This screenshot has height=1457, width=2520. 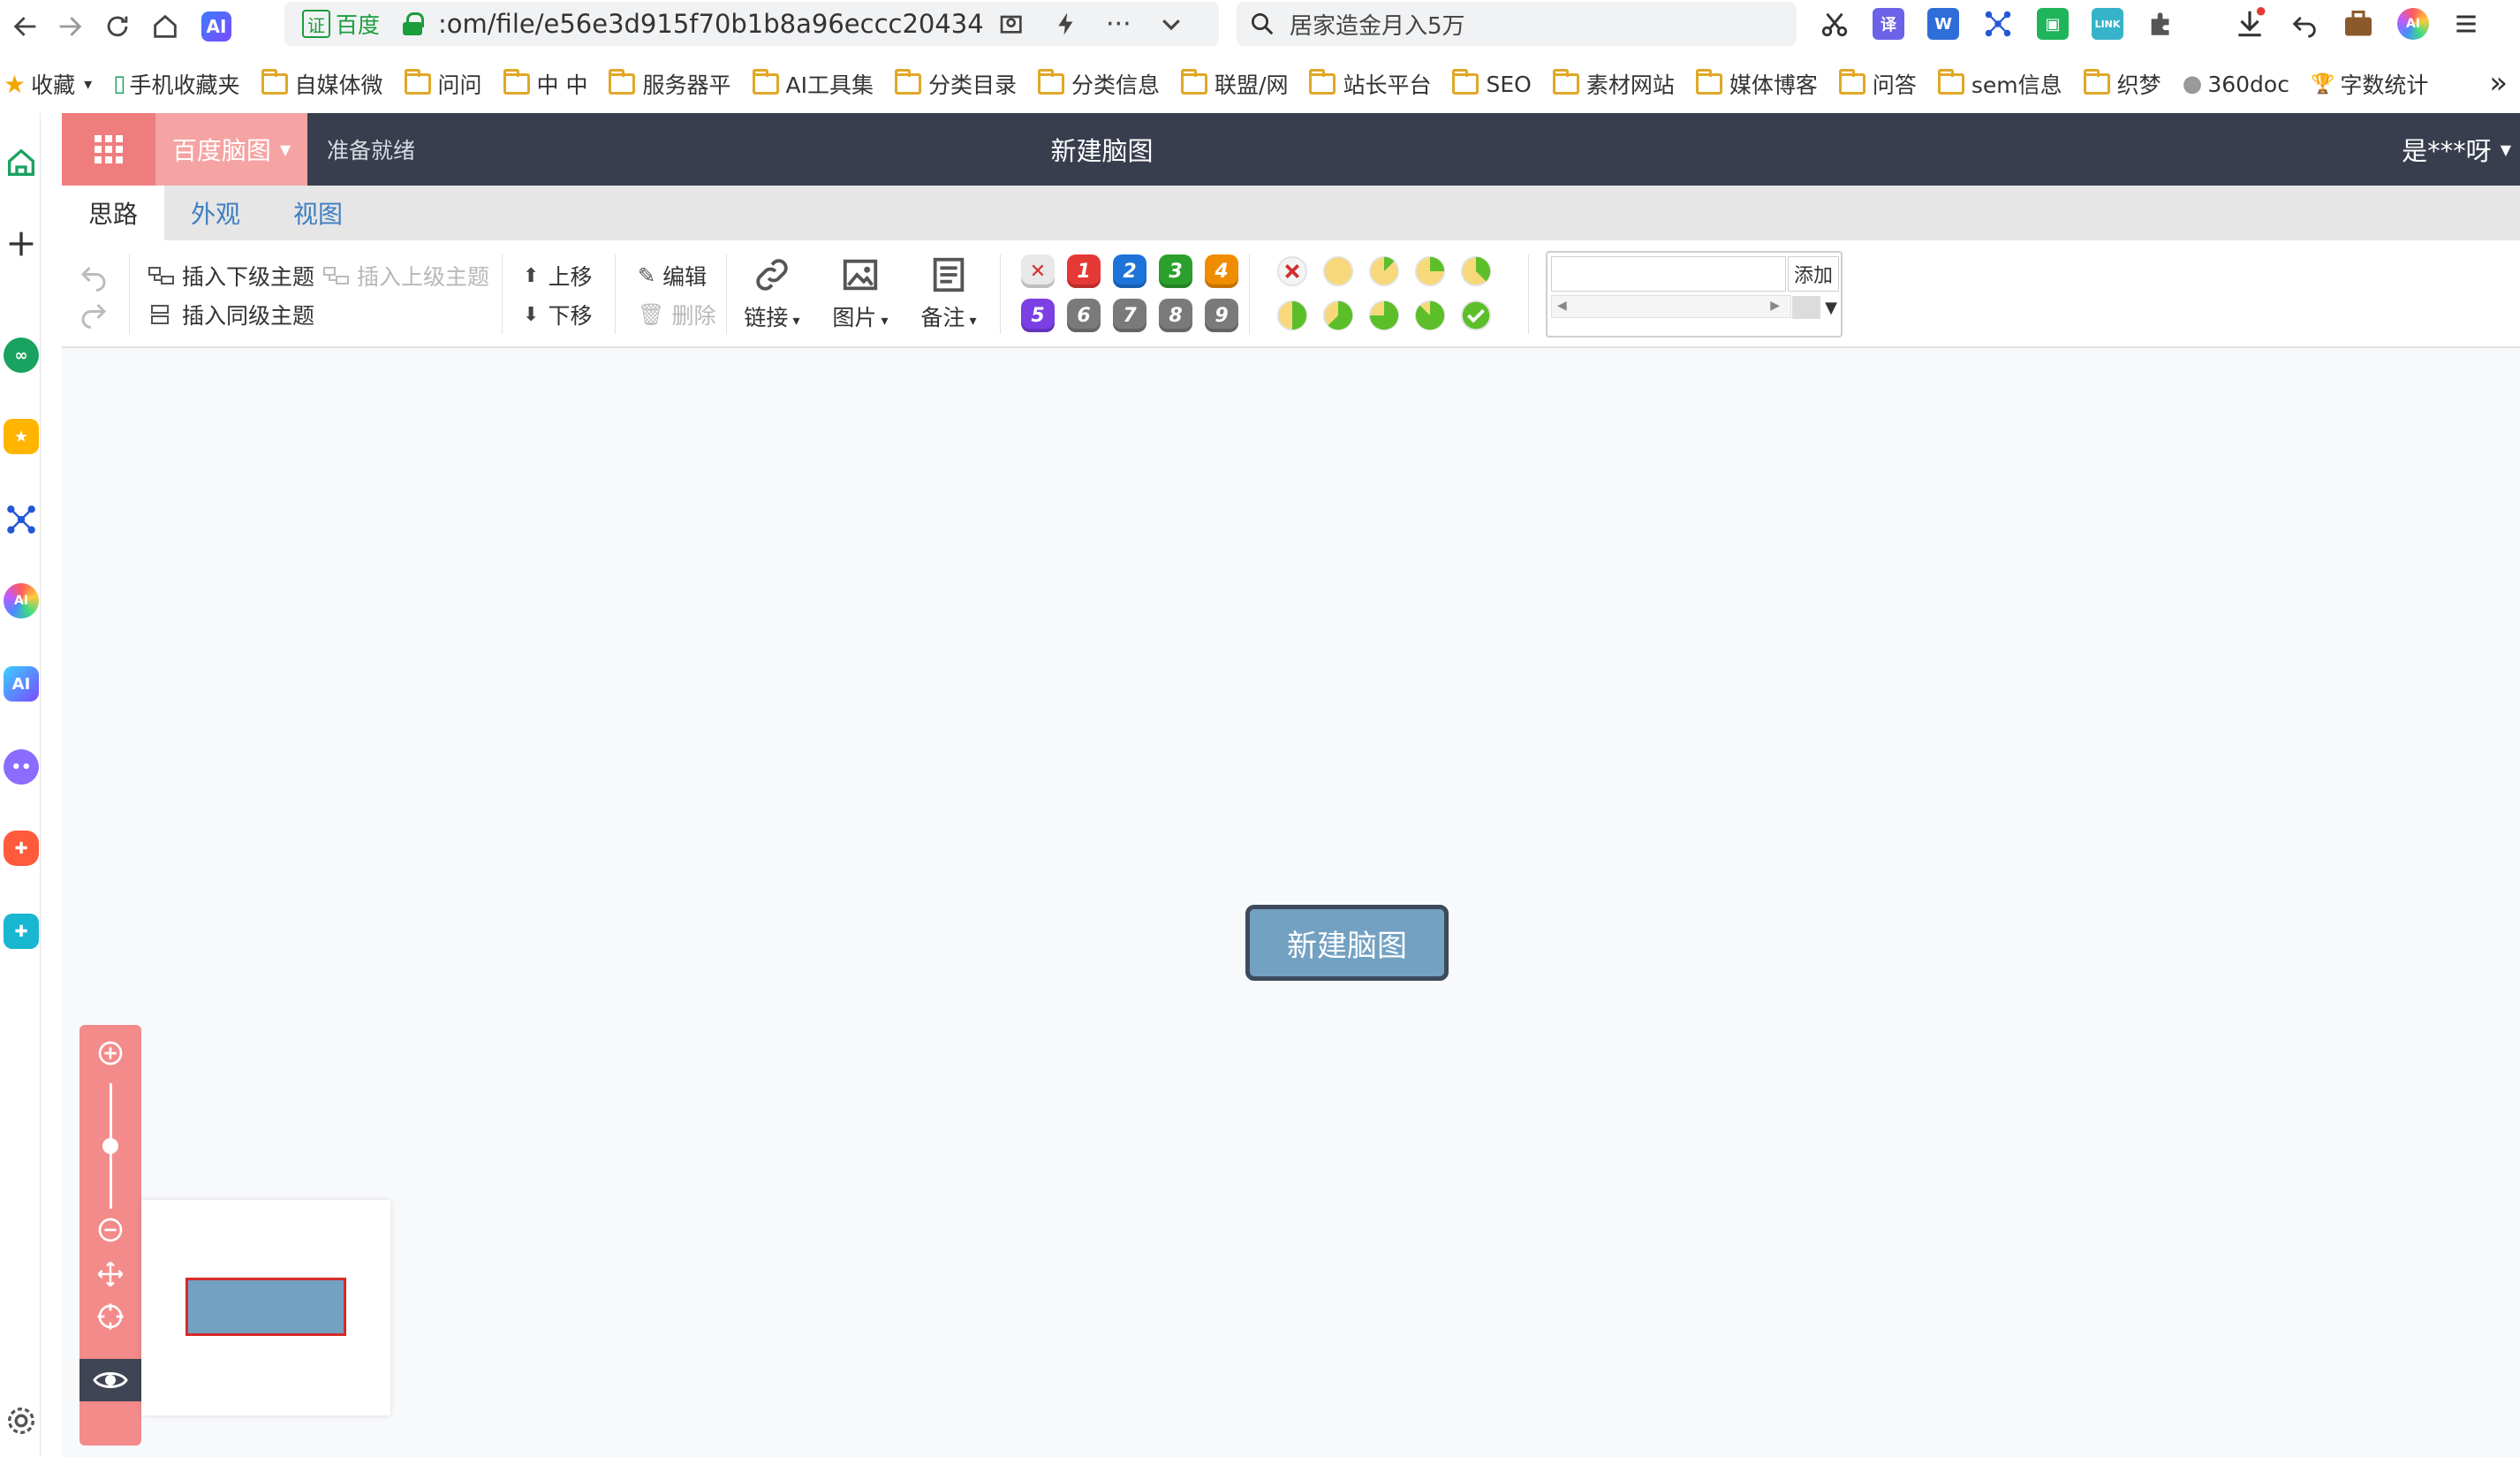 What do you see at coordinates (110, 1274) in the screenshot?
I see `move-icon` at bounding box center [110, 1274].